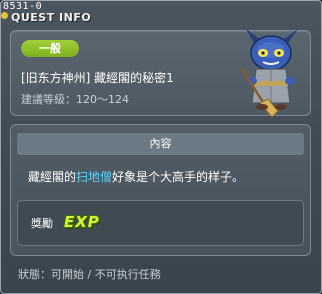 The width and height of the screenshot is (322, 294). What do you see at coordinates (97, 78) in the screenshot?
I see `quest-name: [旧东方神州] 藏經閣的秘密1` at bounding box center [97, 78].